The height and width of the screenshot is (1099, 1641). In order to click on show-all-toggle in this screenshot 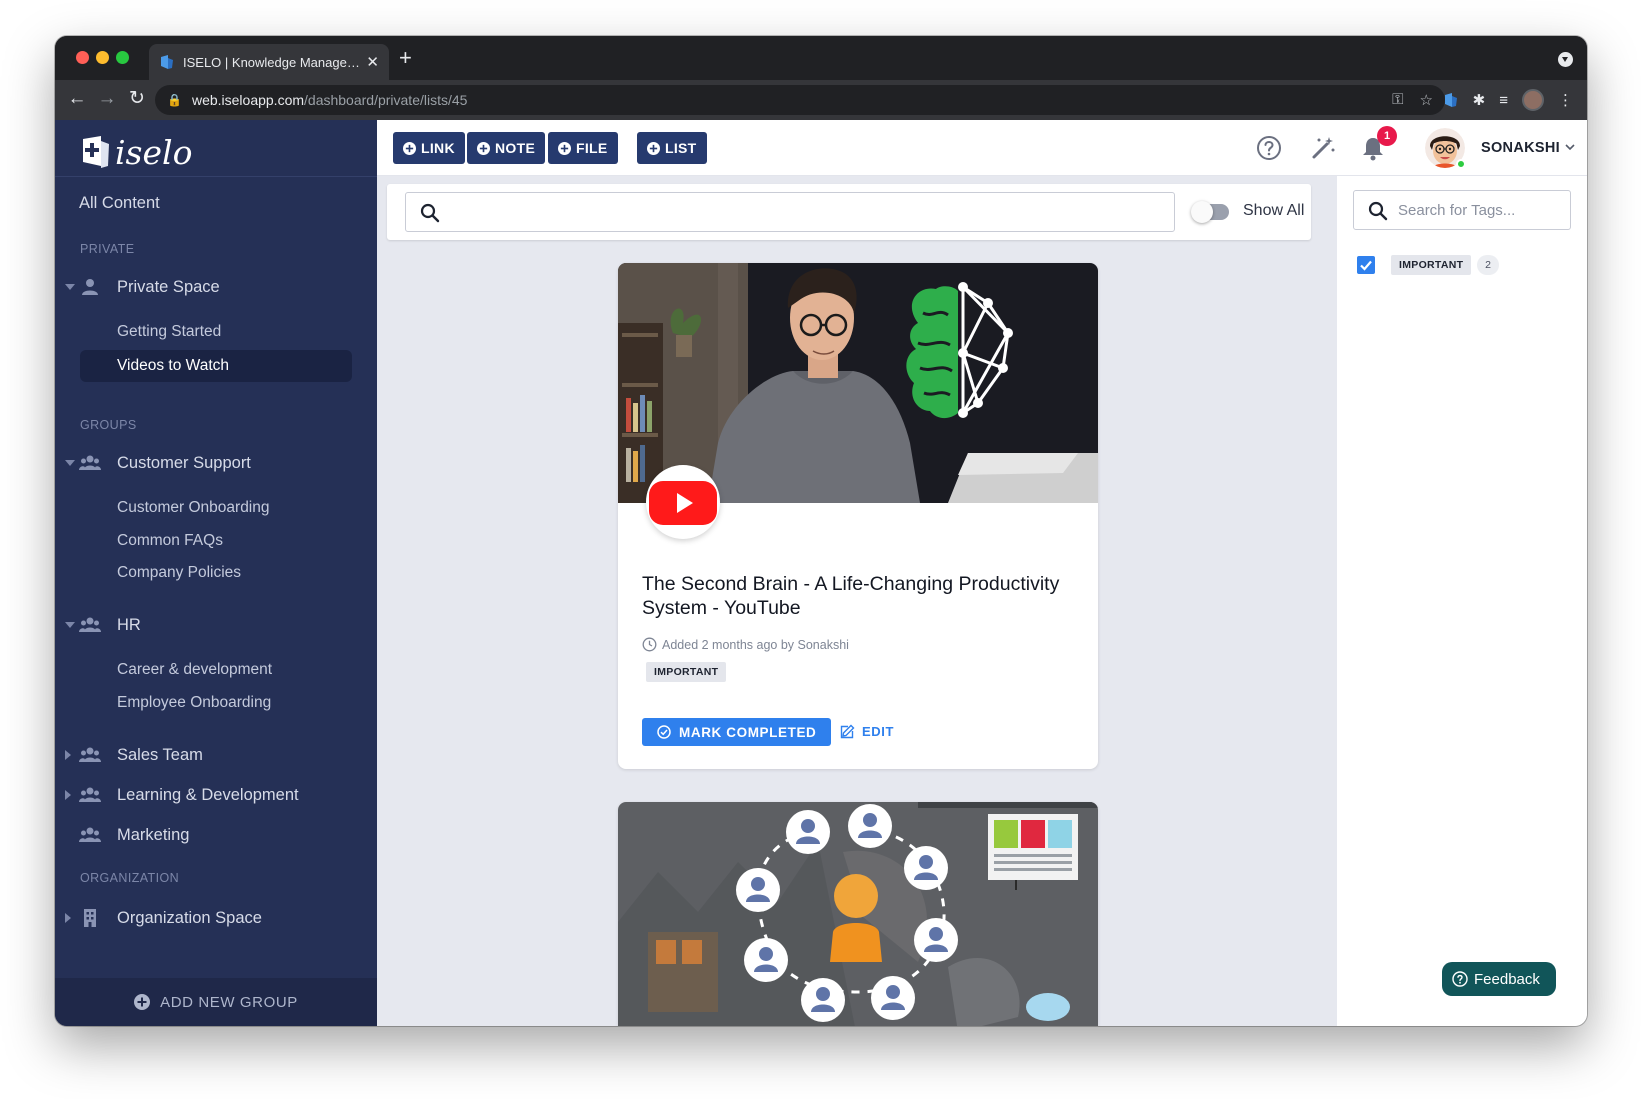, I will do `click(1210, 212)`.